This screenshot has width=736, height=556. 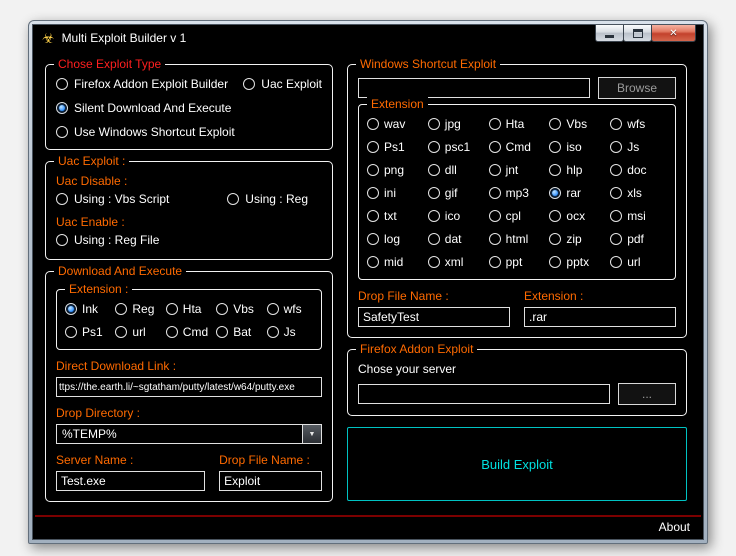 What do you see at coordinates (267, 199) in the screenshot?
I see `radio-using-reg: Using : Reg` at bounding box center [267, 199].